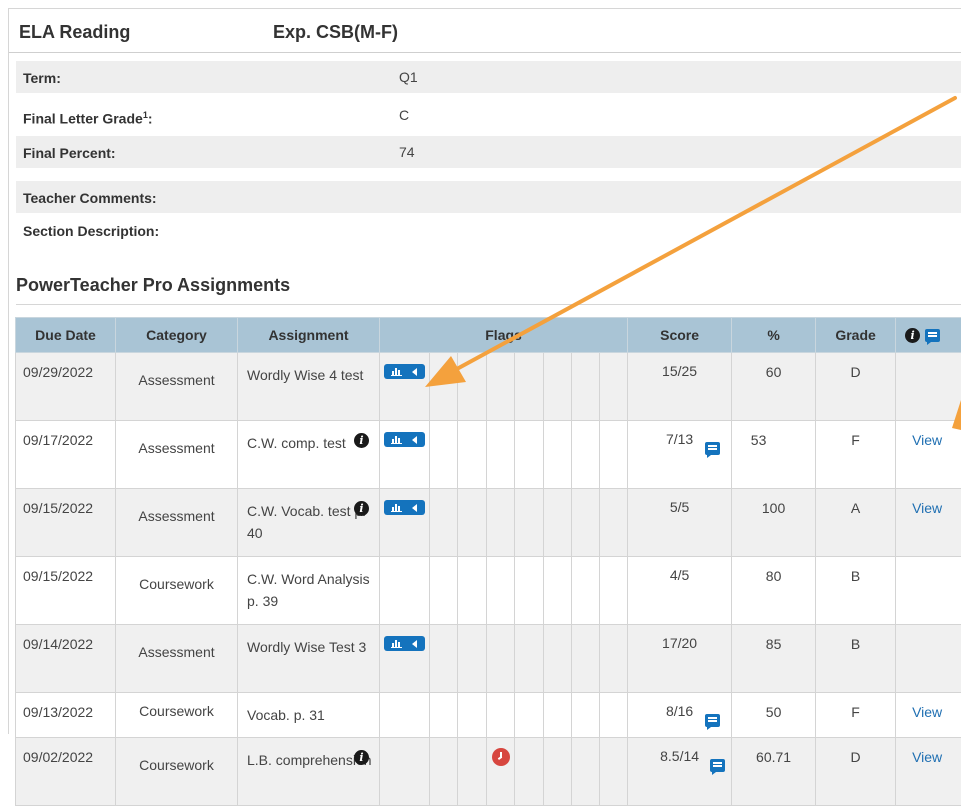  What do you see at coordinates (309, 659) in the screenshot?
I see `assignment-name: Wordly Wise Test 3` at bounding box center [309, 659].